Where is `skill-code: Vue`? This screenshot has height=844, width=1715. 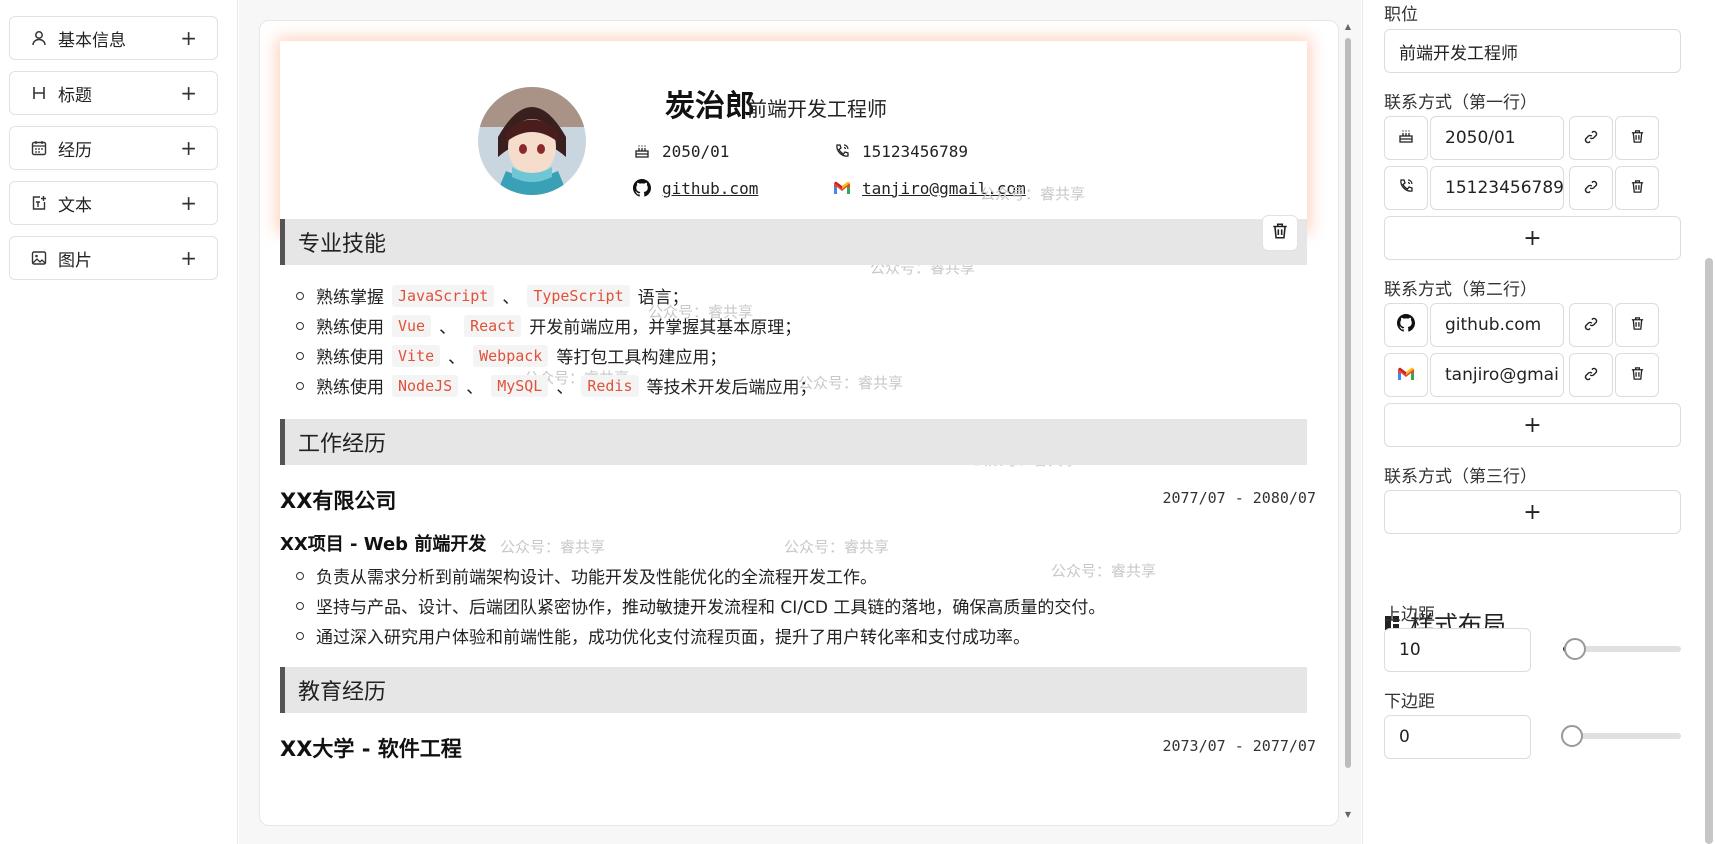 skill-code: Vue is located at coordinates (412, 325).